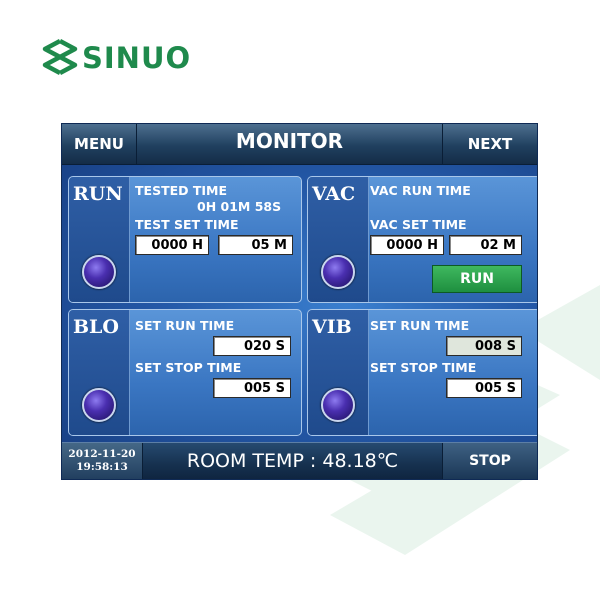 The image size is (600, 600). I want to click on vib-panel-side: VIB, so click(338, 372).